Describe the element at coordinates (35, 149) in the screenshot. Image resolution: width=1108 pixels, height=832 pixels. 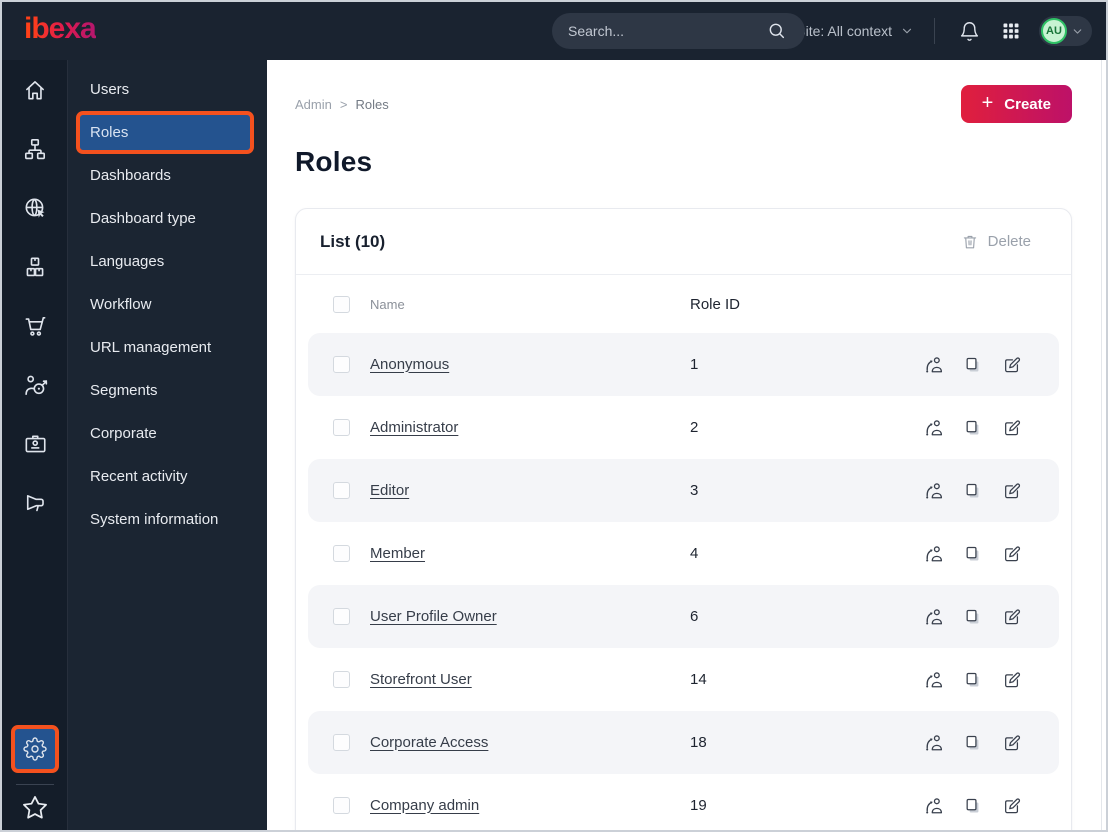
I see `site-structure-icon` at that location.